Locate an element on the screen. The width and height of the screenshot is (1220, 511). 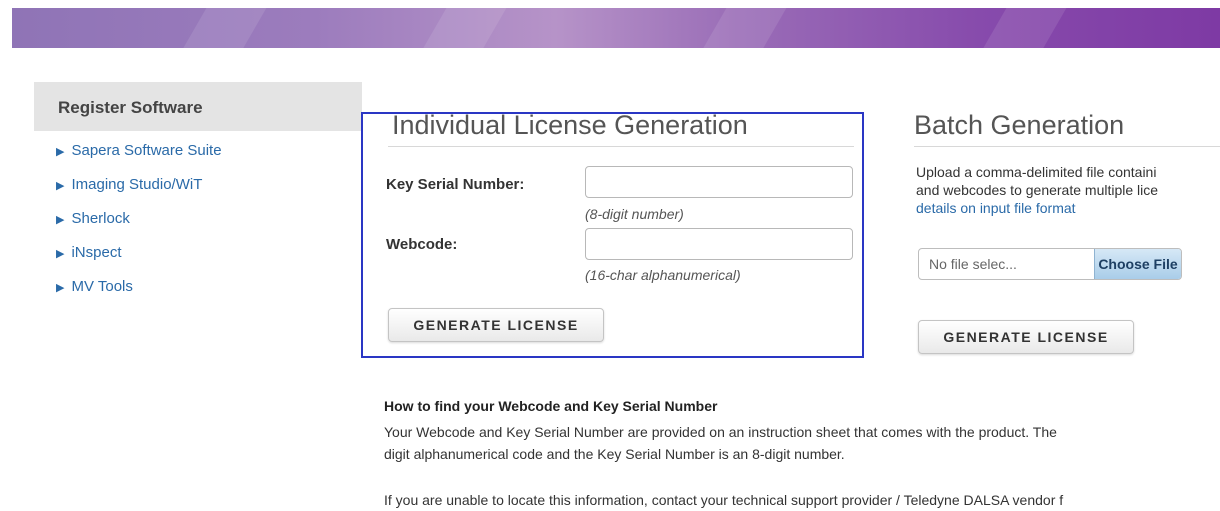
key-serial-hint: (8-digit number) is located at coordinates (634, 214).